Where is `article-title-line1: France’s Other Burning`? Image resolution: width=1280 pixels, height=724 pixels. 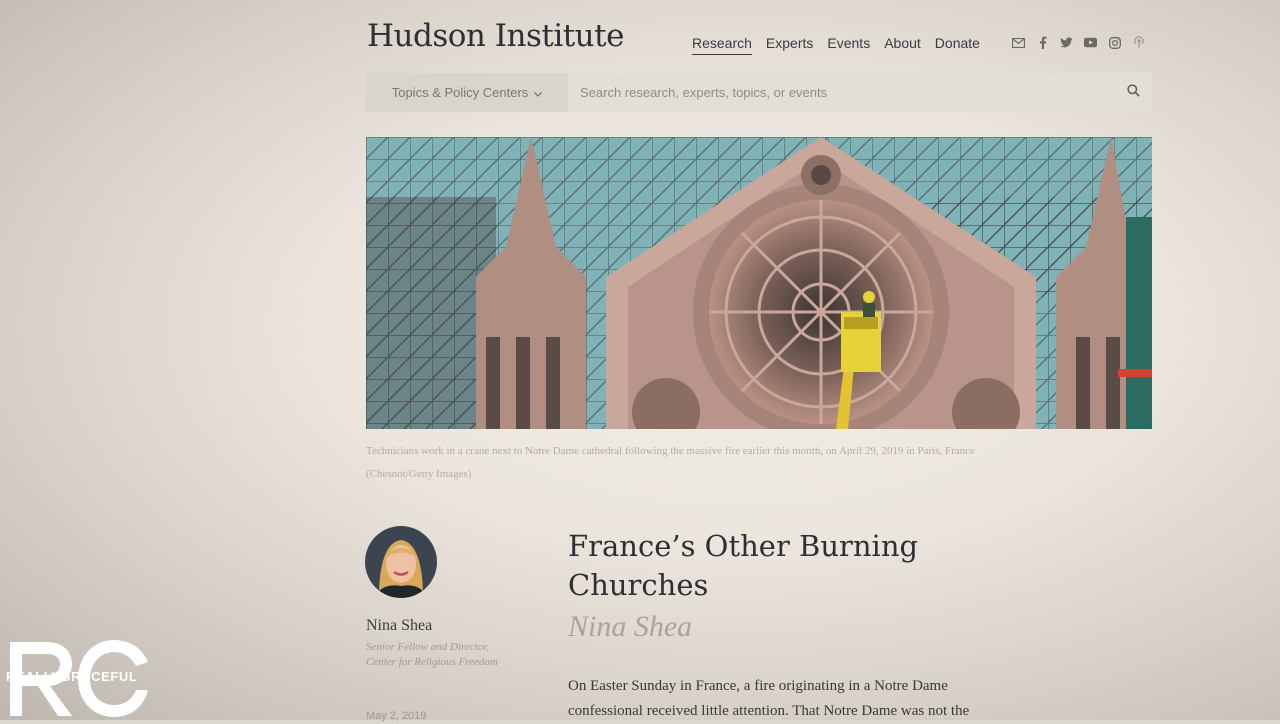 article-title-line1: France’s Other Burning is located at coordinates (743, 546).